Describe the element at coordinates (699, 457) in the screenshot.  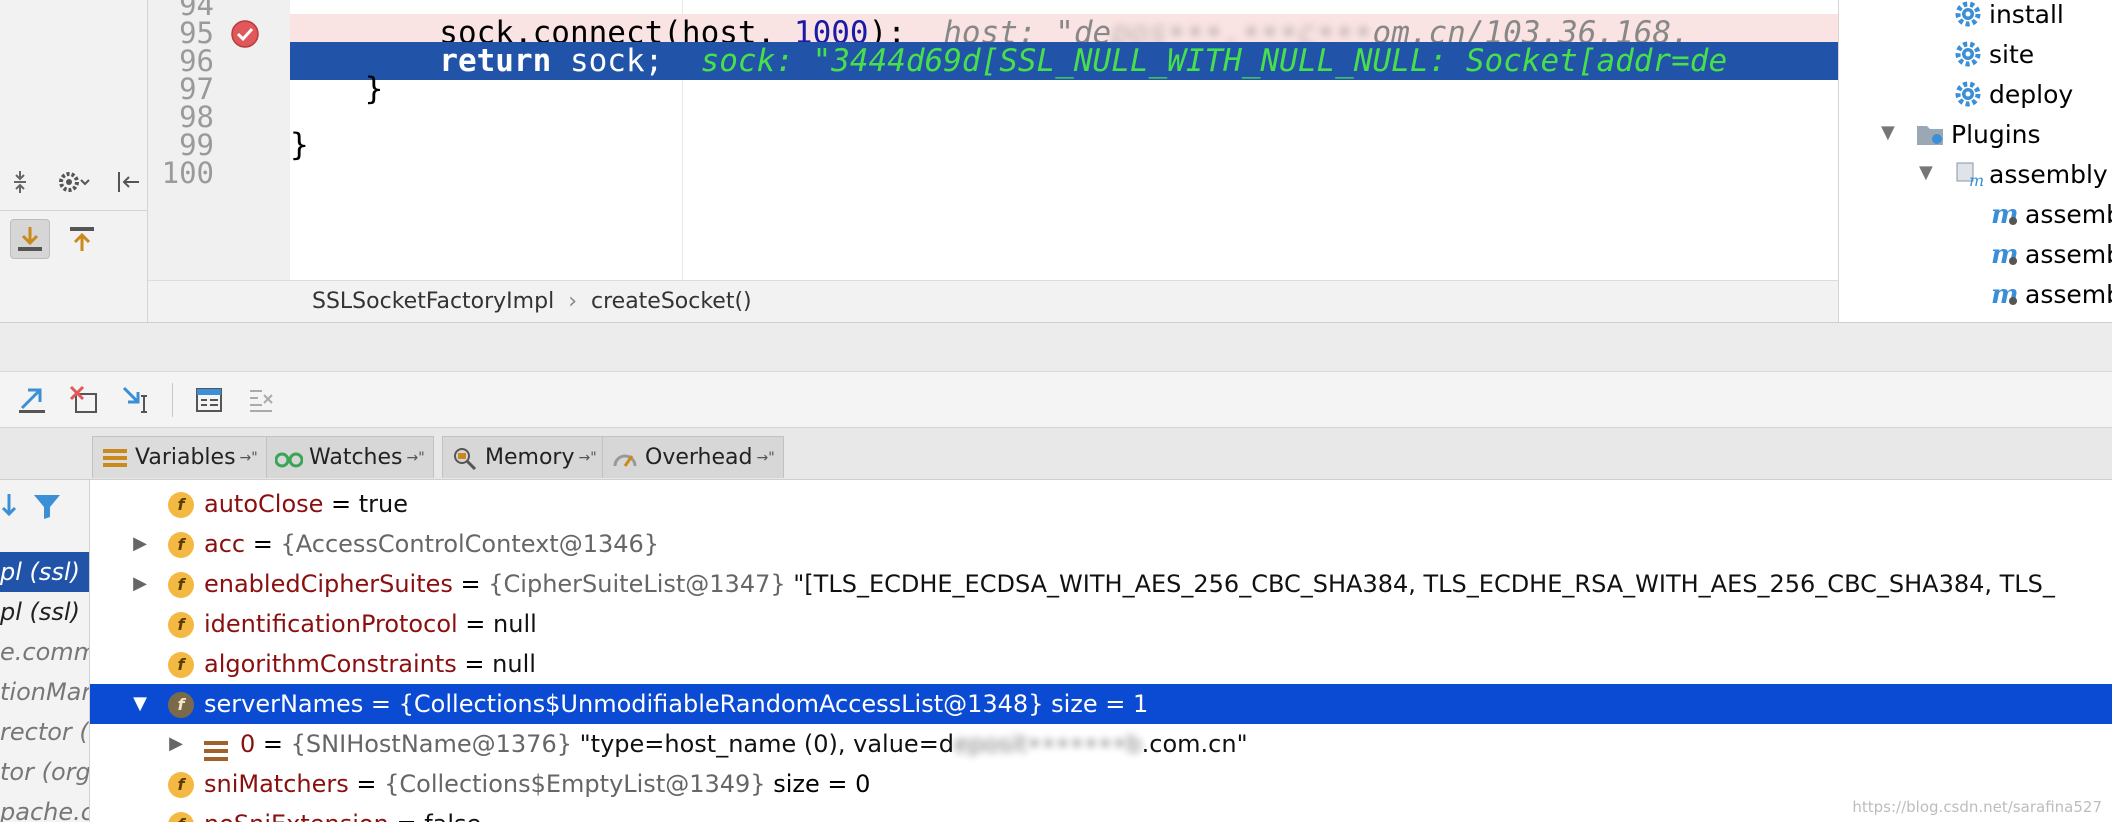
I see `tab-label: Overhead` at that location.